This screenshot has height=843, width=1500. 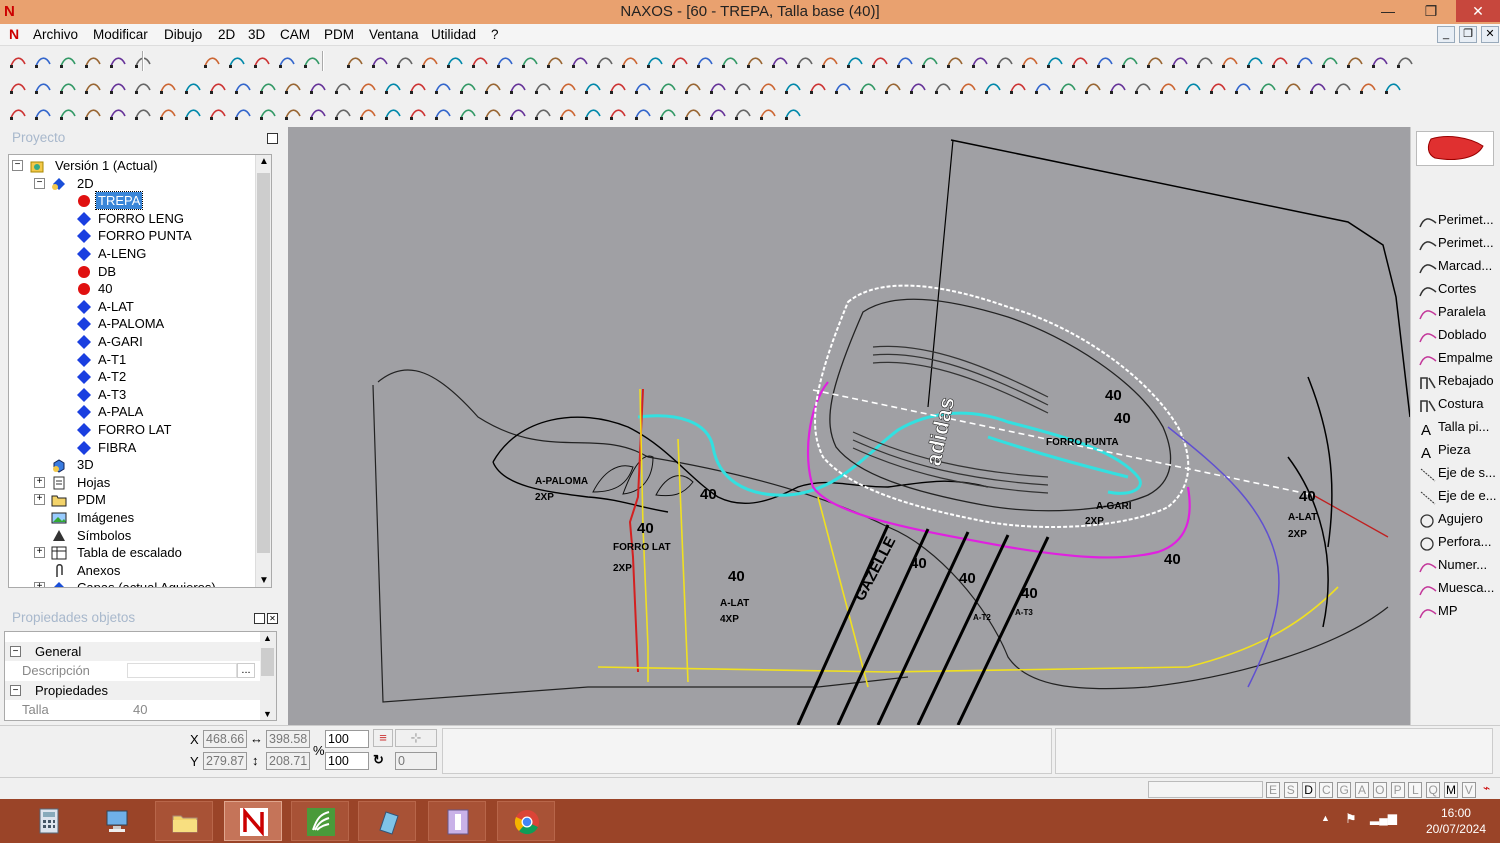 I want to click on prop-row-talla: Talla 40, so click(x=133, y=709).